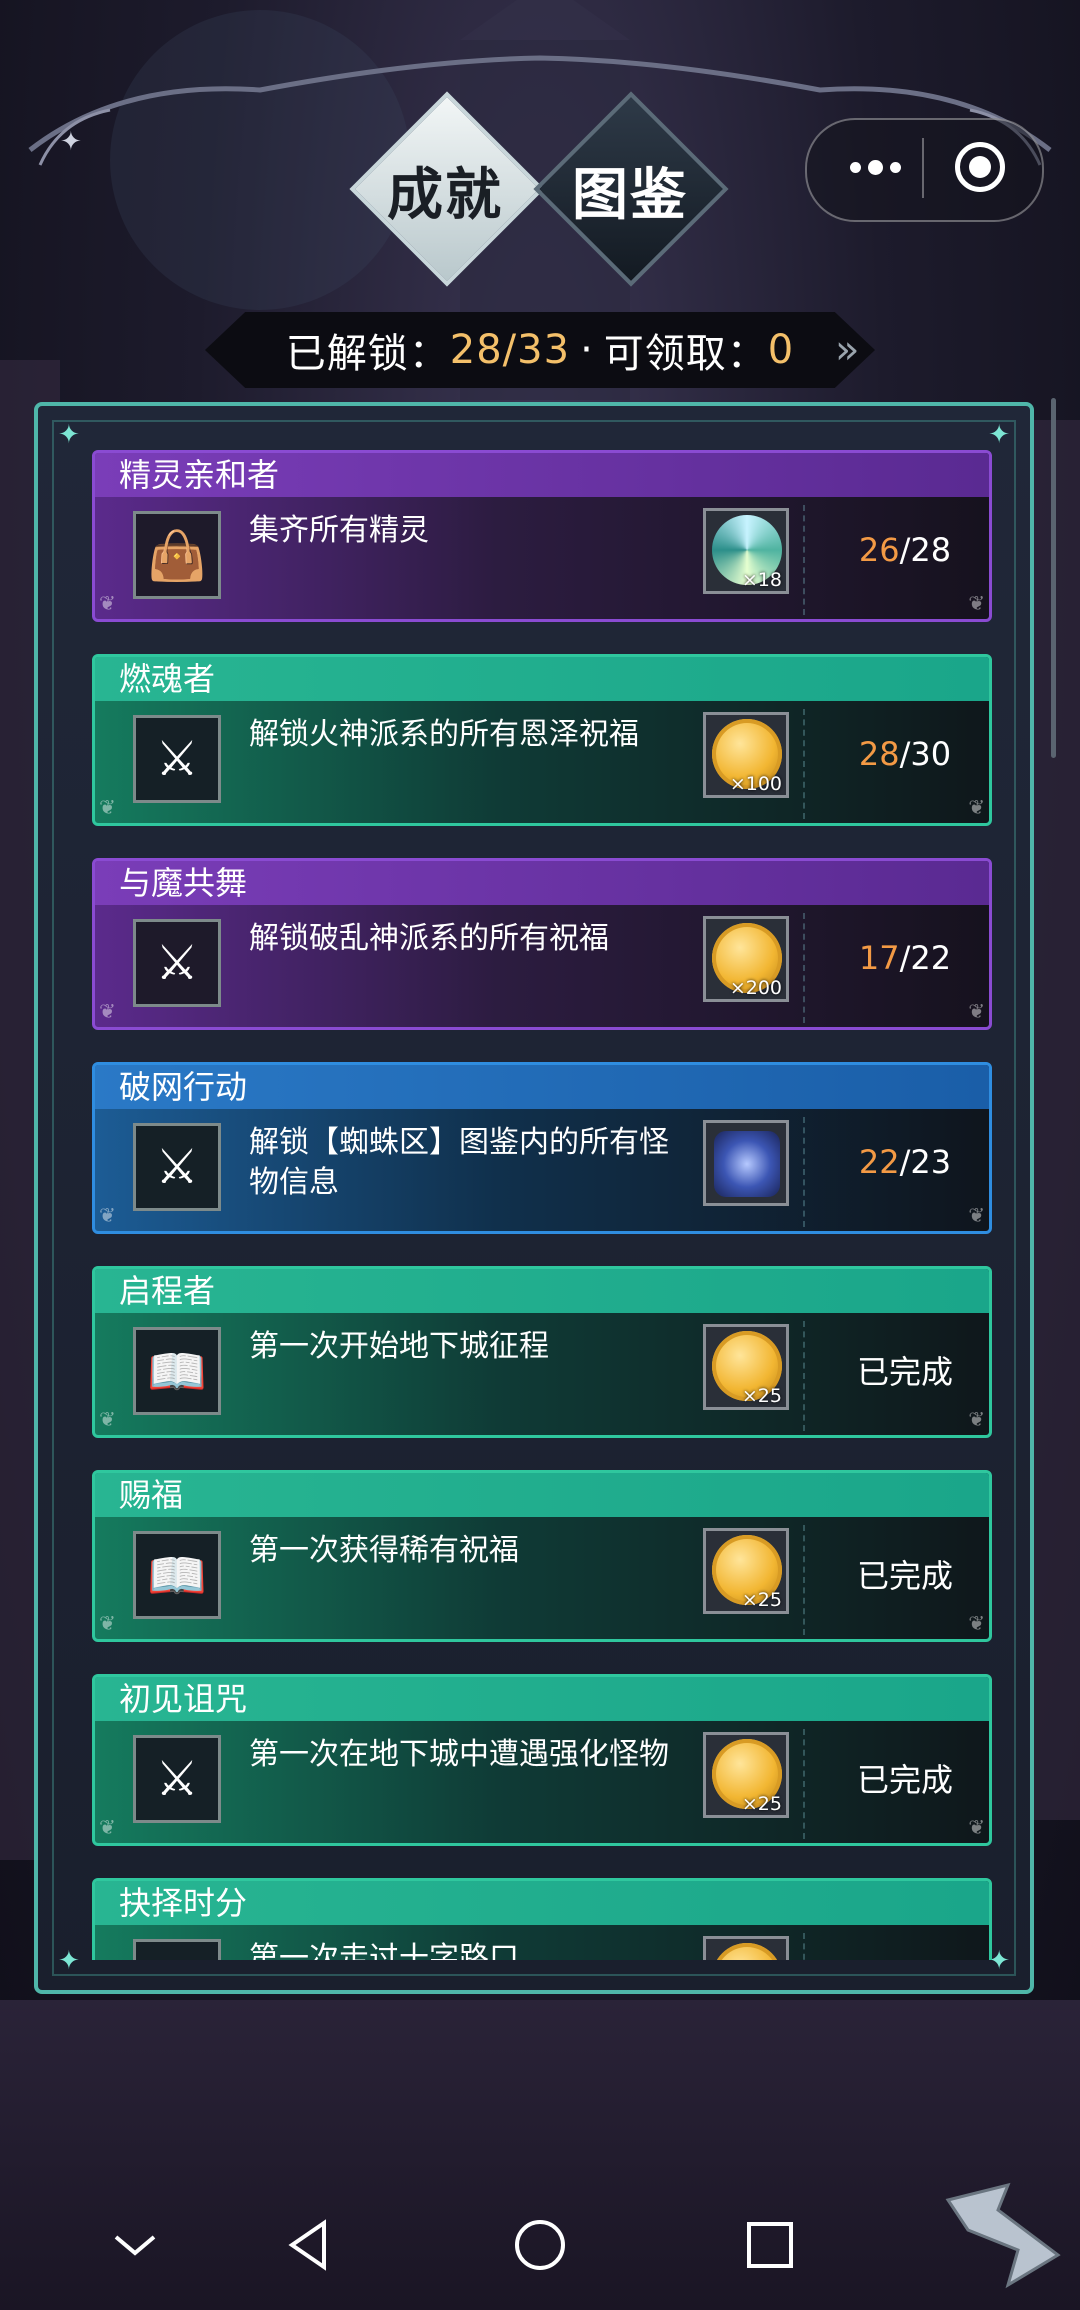 The image size is (1080, 2310). What do you see at coordinates (931, 958) in the screenshot?
I see `progress-total: 22` at bounding box center [931, 958].